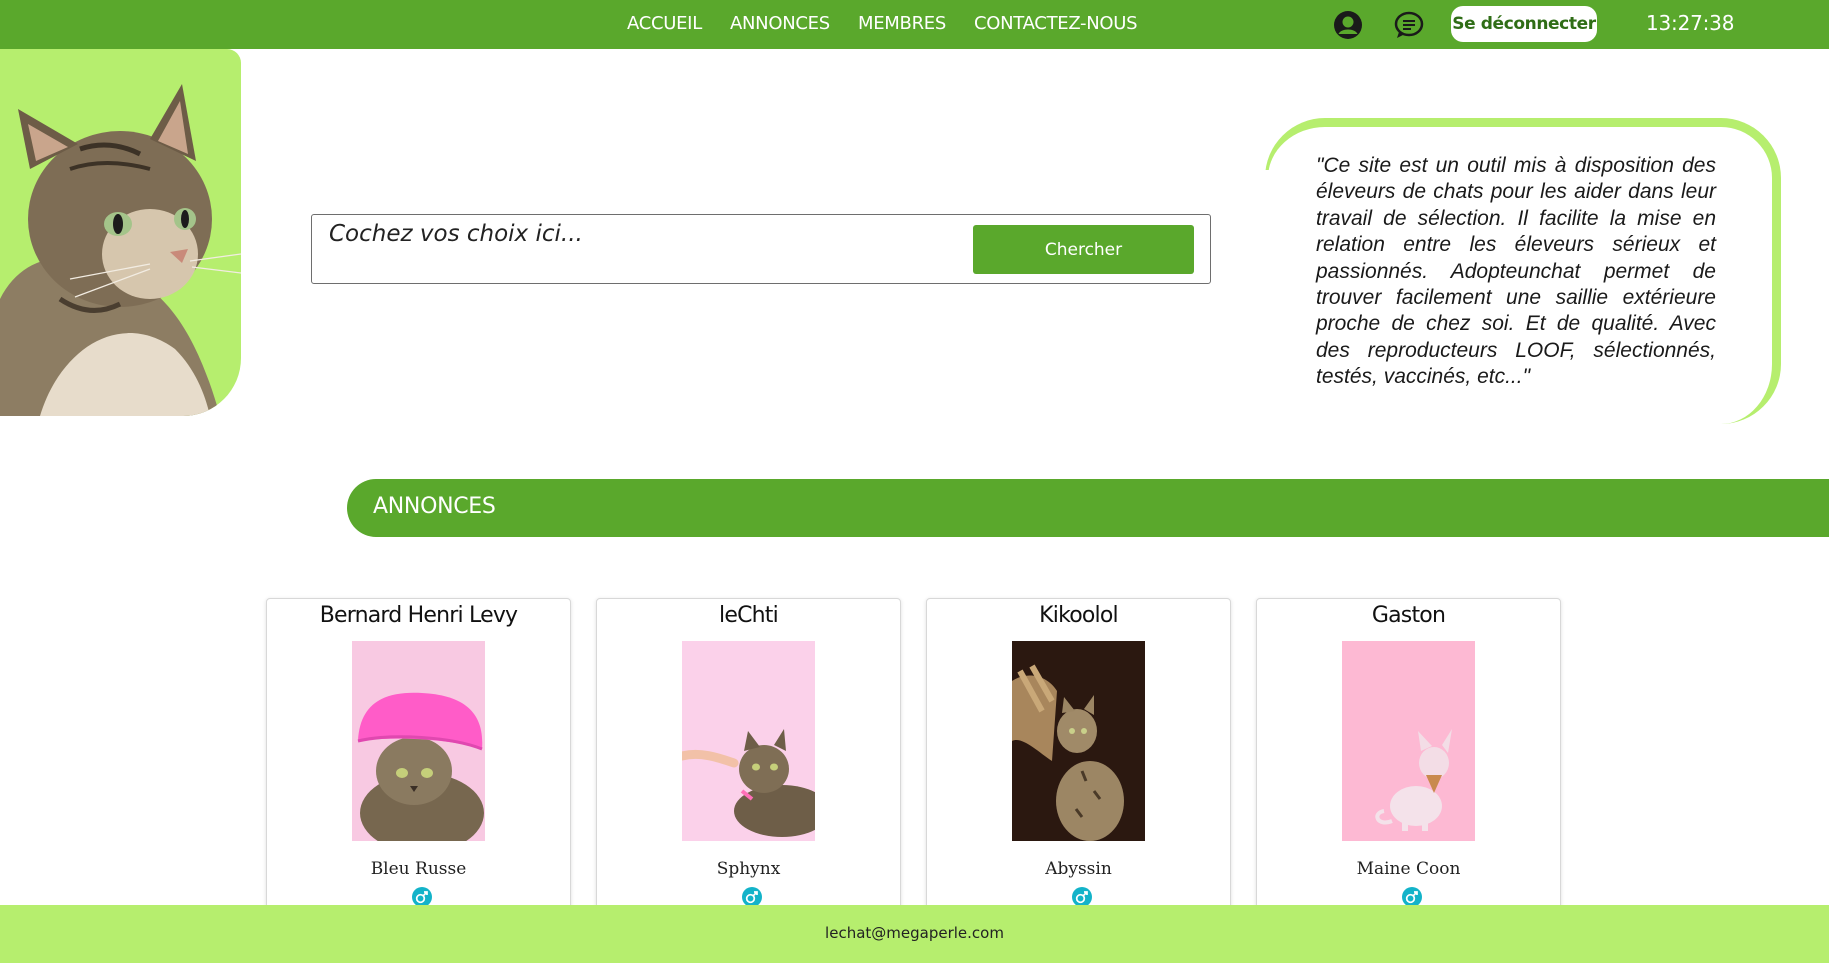 This screenshot has height=963, width=1829. I want to click on search-box: Cochez vos choix ici... Chercher, so click(761, 249).